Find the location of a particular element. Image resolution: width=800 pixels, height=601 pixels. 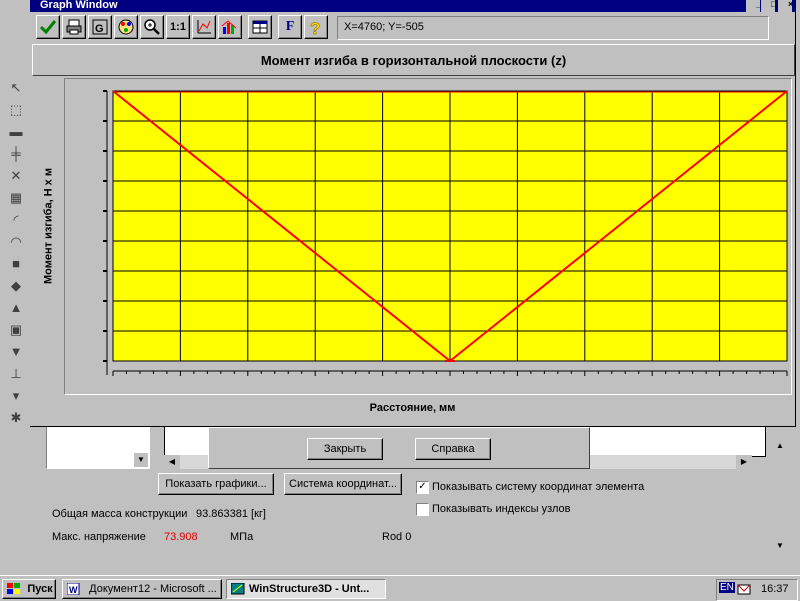

help-icon: ? is located at coordinates (315, 27).